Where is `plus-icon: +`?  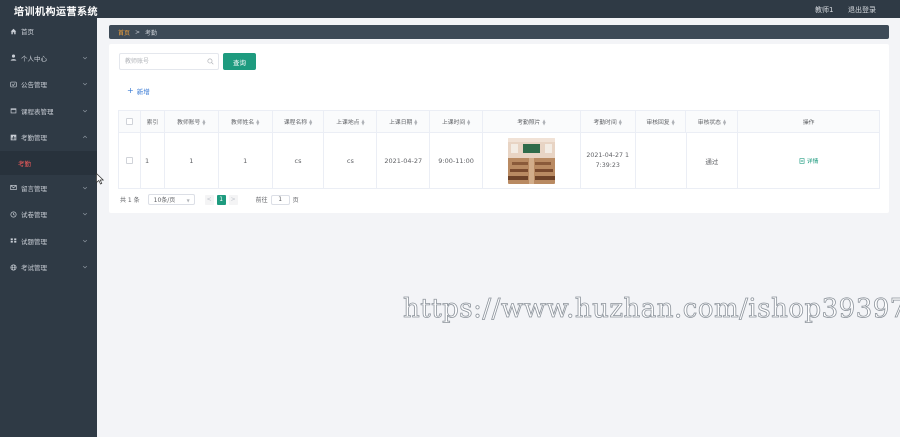
plus-icon: + is located at coordinates (130, 90).